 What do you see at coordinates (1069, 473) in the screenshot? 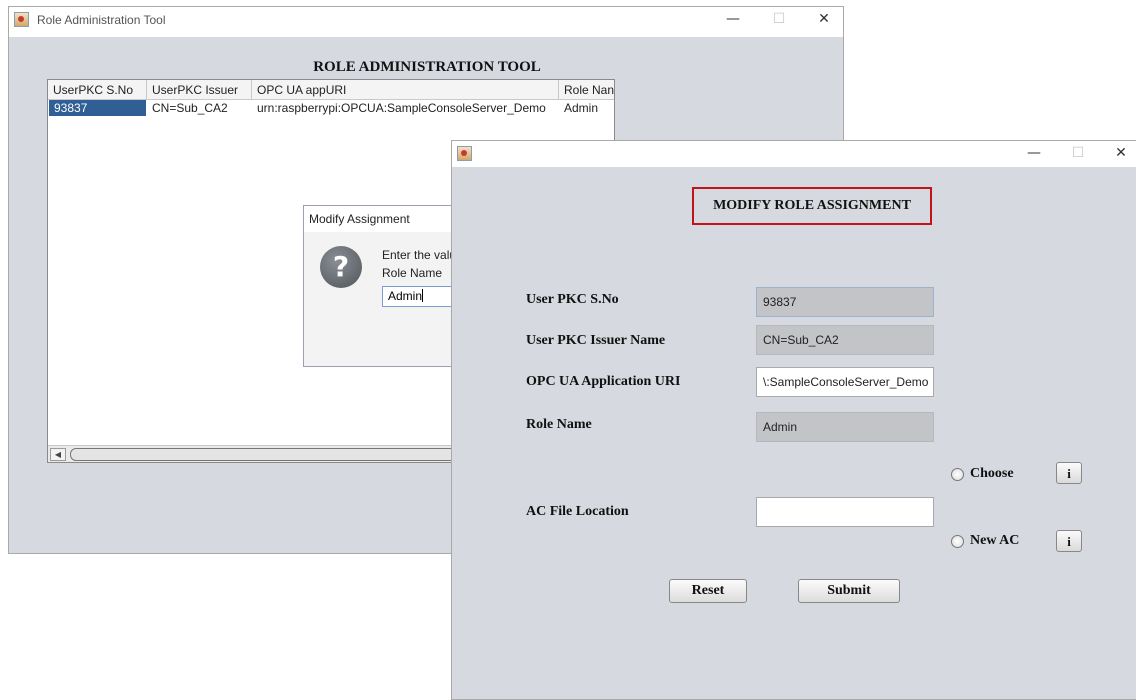
I see `choose-info-button: i` at bounding box center [1069, 473].